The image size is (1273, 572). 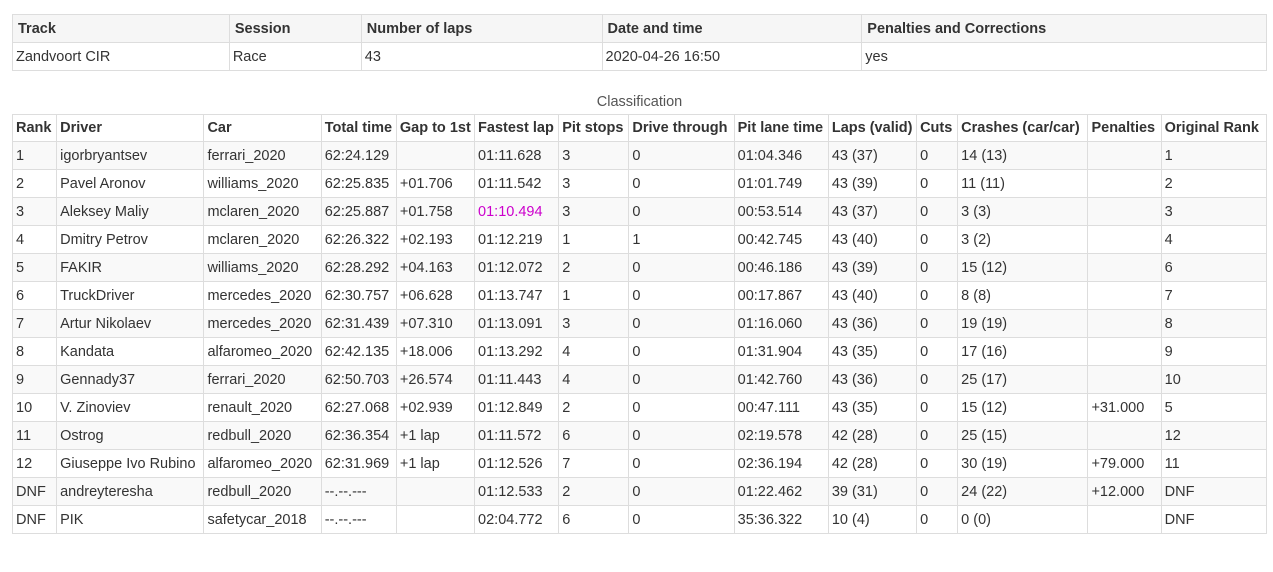 What do you see at coordinates (130, 295) in the screenshot?
I see `cell-driver: TruckDriver` at bounding box center [130, 295].